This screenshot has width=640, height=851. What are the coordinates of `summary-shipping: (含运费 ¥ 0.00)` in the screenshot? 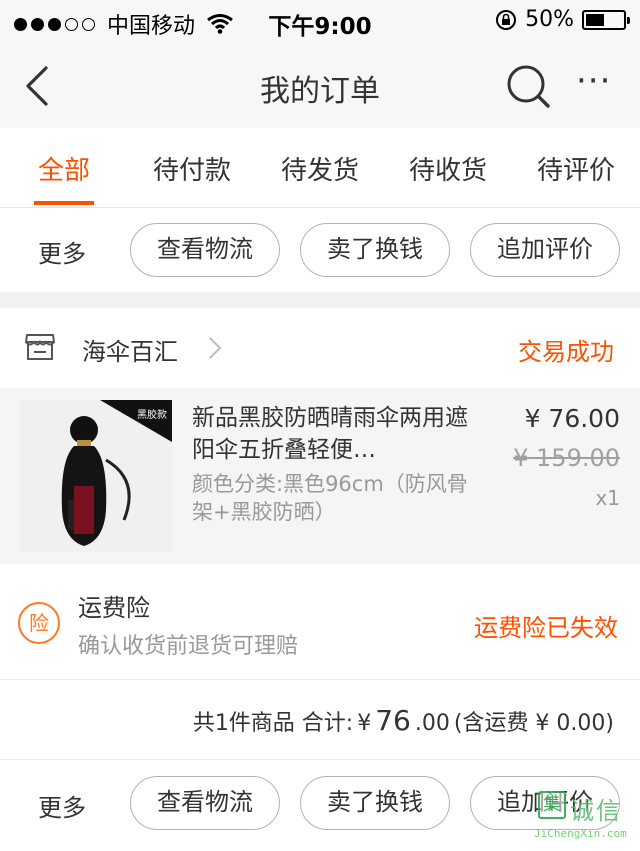 It's located at (533, 723).